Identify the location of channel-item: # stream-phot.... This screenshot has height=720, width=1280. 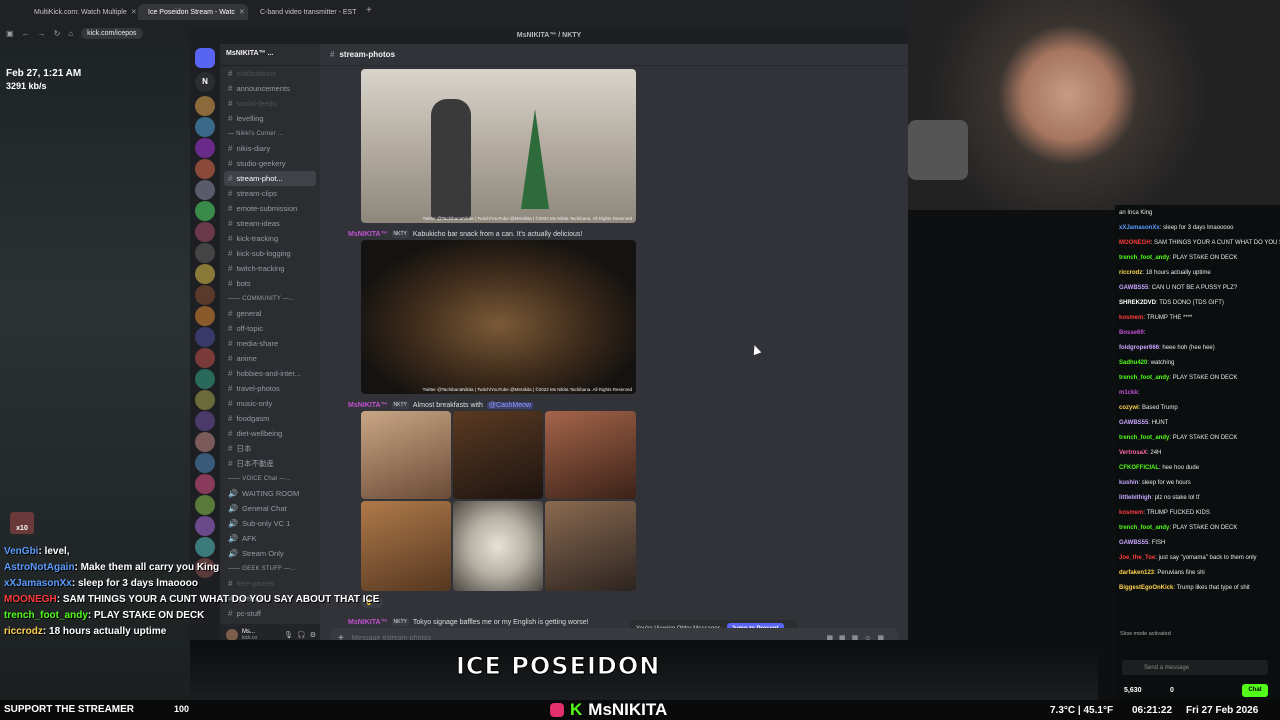
(270, 178).